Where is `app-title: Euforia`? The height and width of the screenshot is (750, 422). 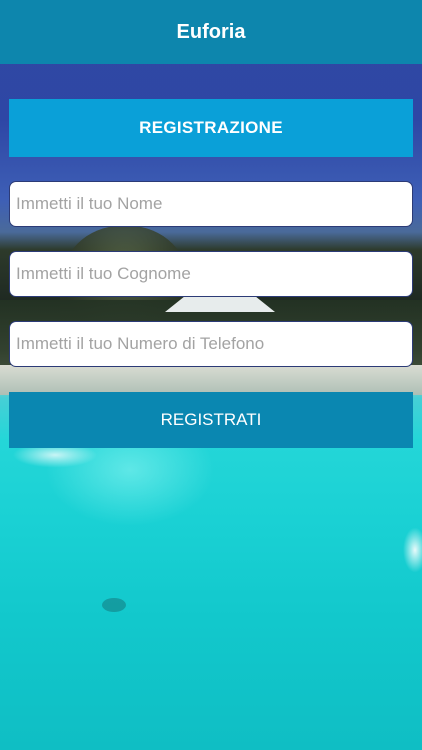
app-title: Euforia is located at coordinates (211, 31).